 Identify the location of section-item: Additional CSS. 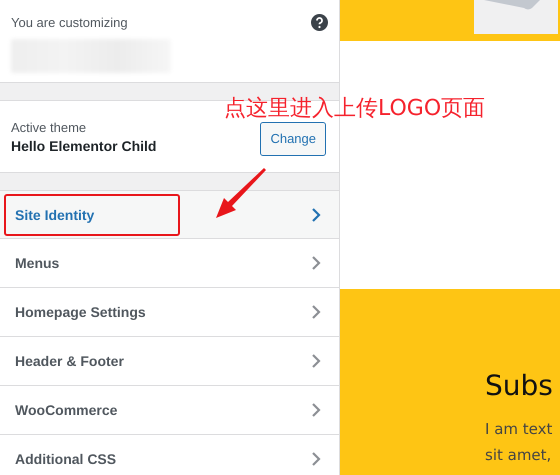
(169, 455).